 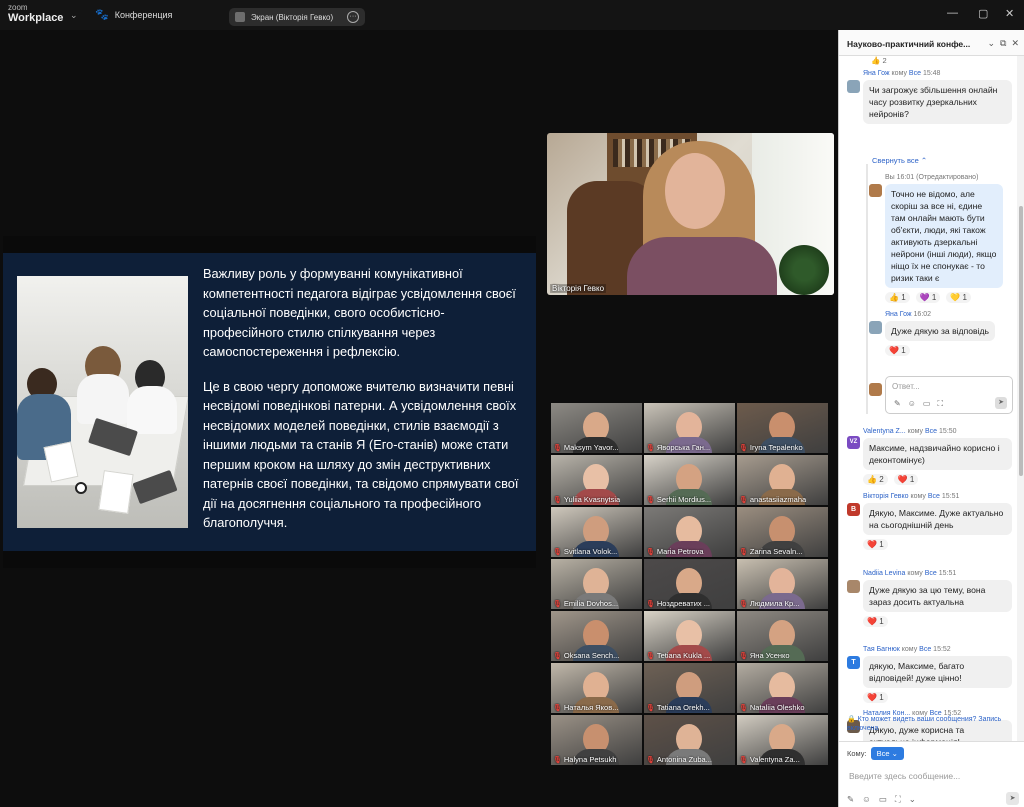 What do you see at coordinates (772, 707) in the screenshot?
I see `participant-name: 🎙 Nataliia Oleshko` at bounding box center [772, 707].